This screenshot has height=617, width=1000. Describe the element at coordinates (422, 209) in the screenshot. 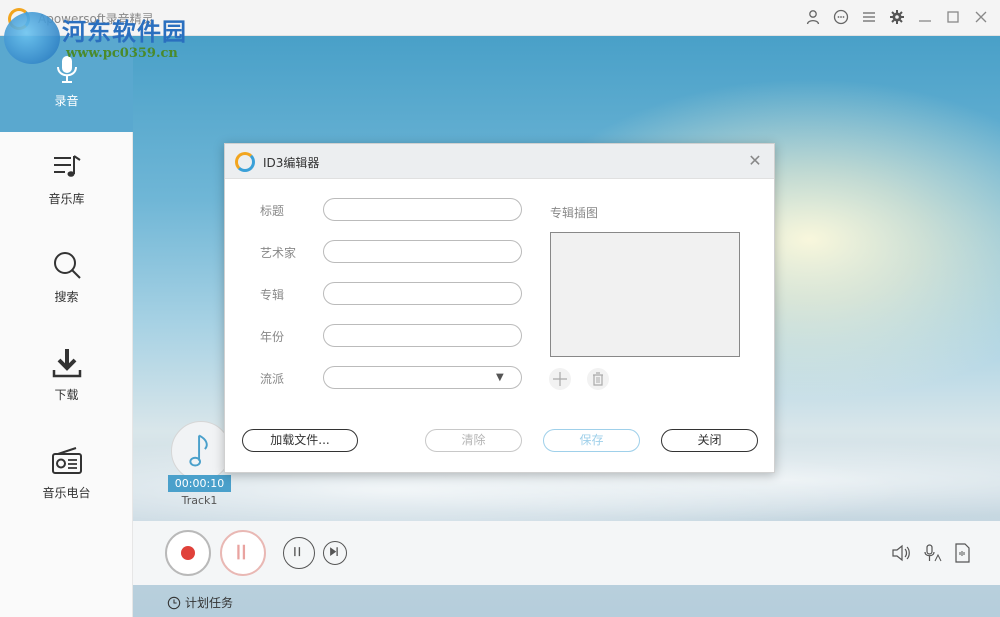

I see `title-field` at that location.